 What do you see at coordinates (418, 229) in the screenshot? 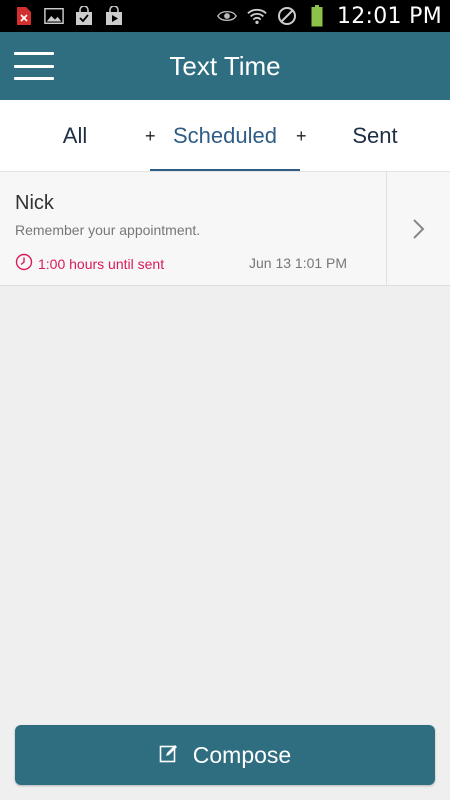
I see `chevron-right-icon` at bounding box center [418, 229].